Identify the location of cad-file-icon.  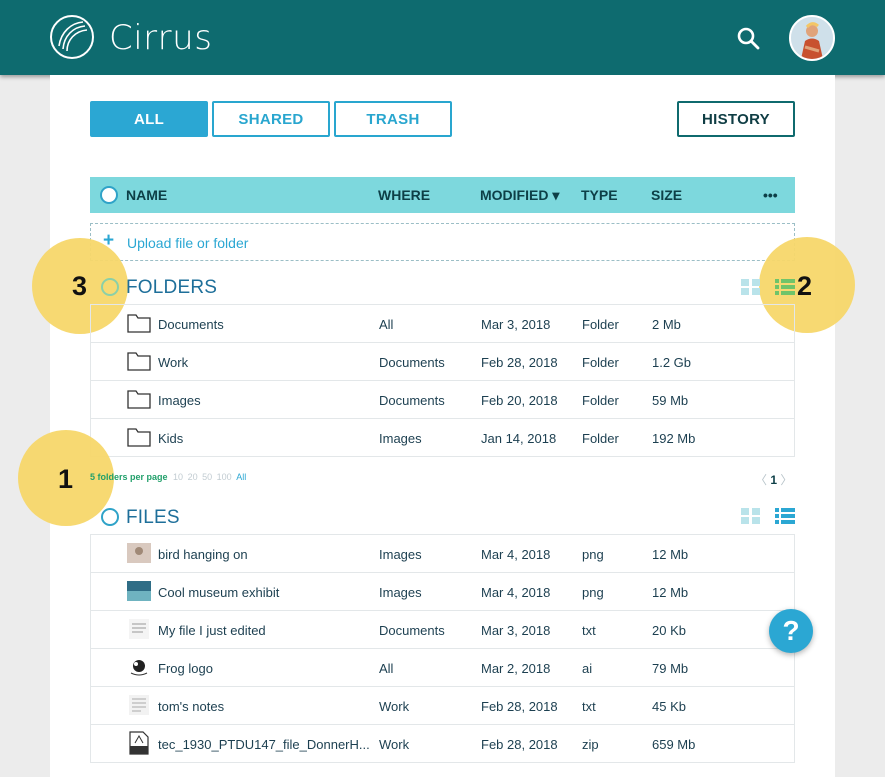
(139, 743).